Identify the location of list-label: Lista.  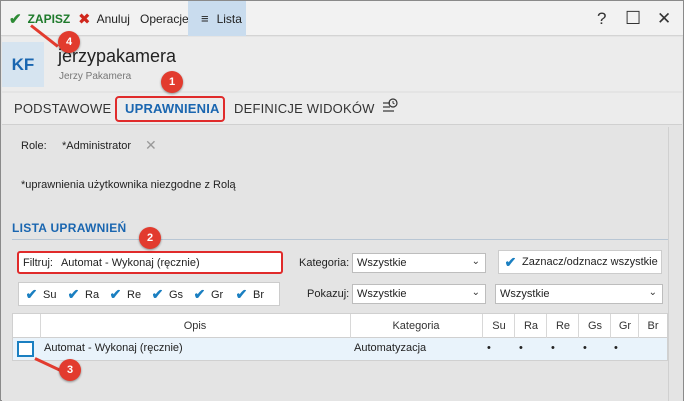
(229, 18).